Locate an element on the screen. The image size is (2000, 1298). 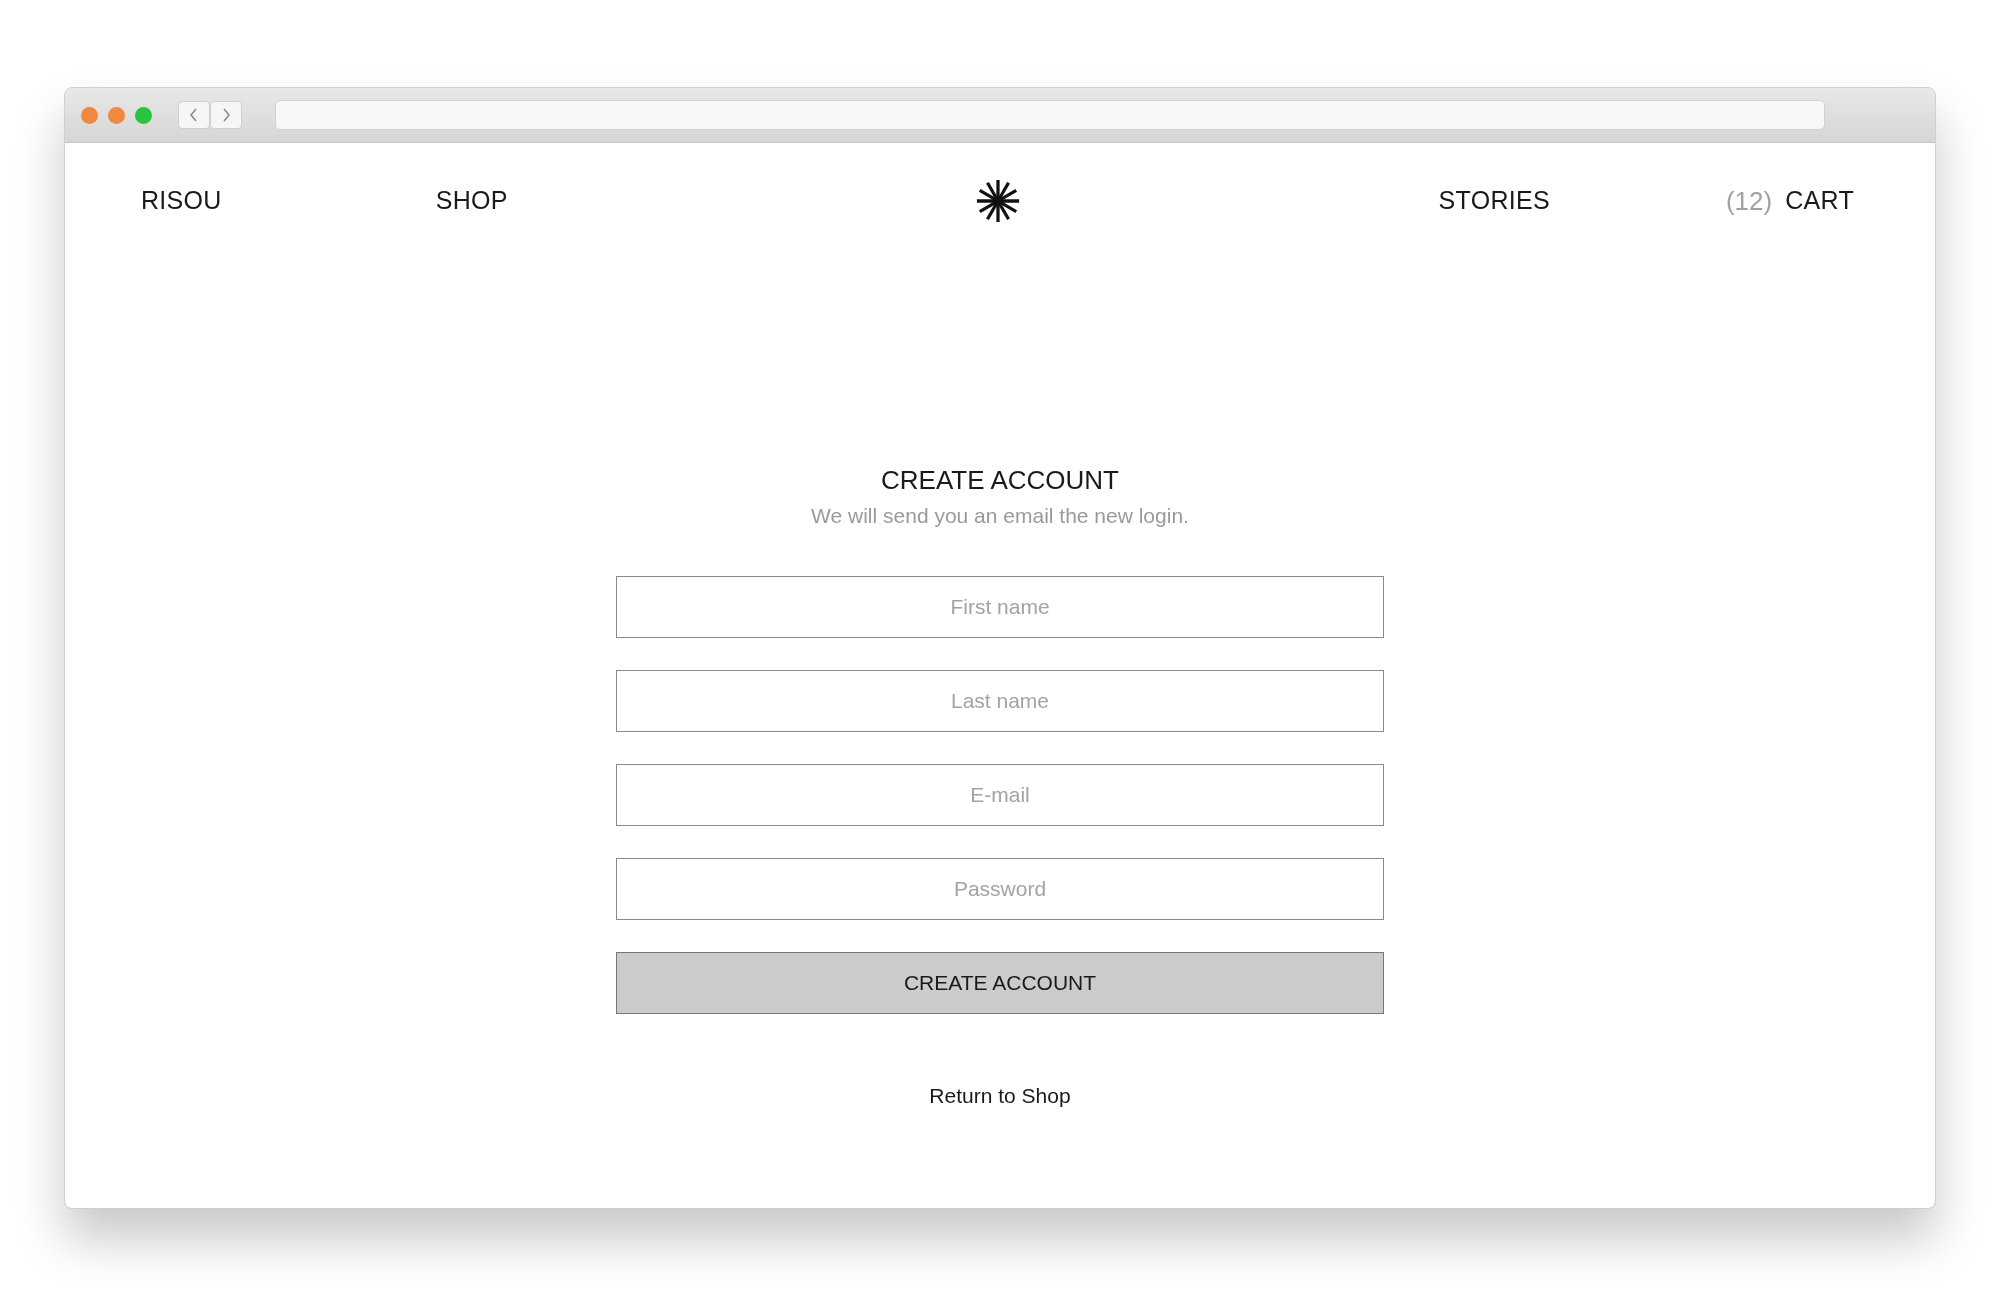
nav-link: STORIES is located at coordinates (1494, 201).